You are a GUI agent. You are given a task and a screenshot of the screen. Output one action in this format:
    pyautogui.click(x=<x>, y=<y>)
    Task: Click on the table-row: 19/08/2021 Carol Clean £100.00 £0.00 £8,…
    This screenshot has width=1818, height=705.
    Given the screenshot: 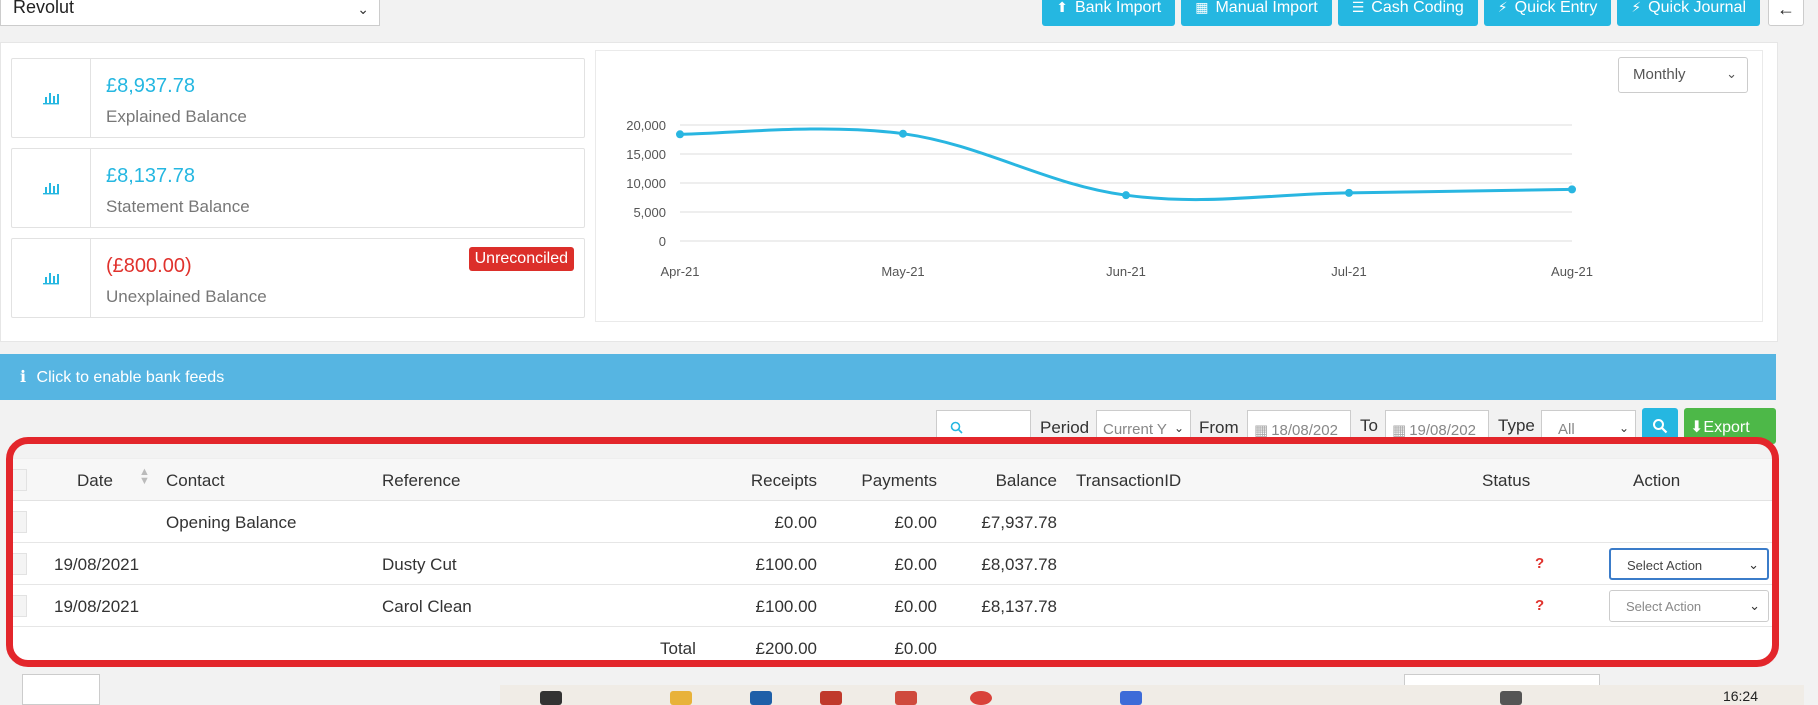 What is the action you would take?
    pyautogui.click(x=893, y=606)
    